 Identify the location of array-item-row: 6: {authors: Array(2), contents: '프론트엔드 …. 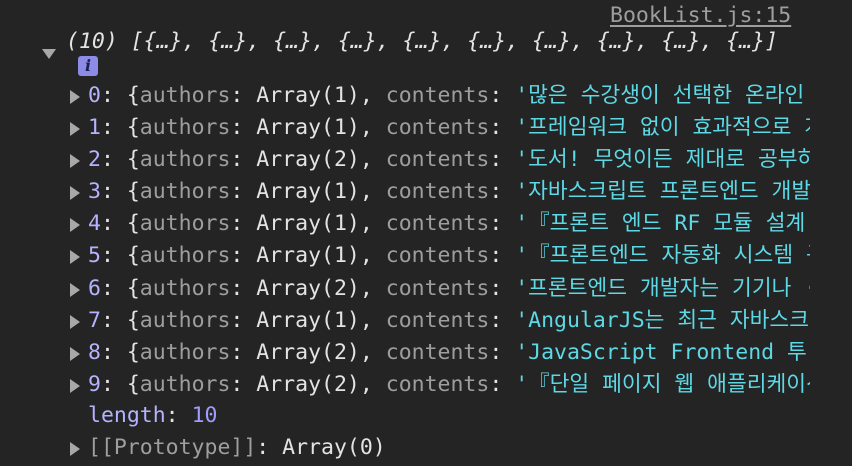
(405, 289).